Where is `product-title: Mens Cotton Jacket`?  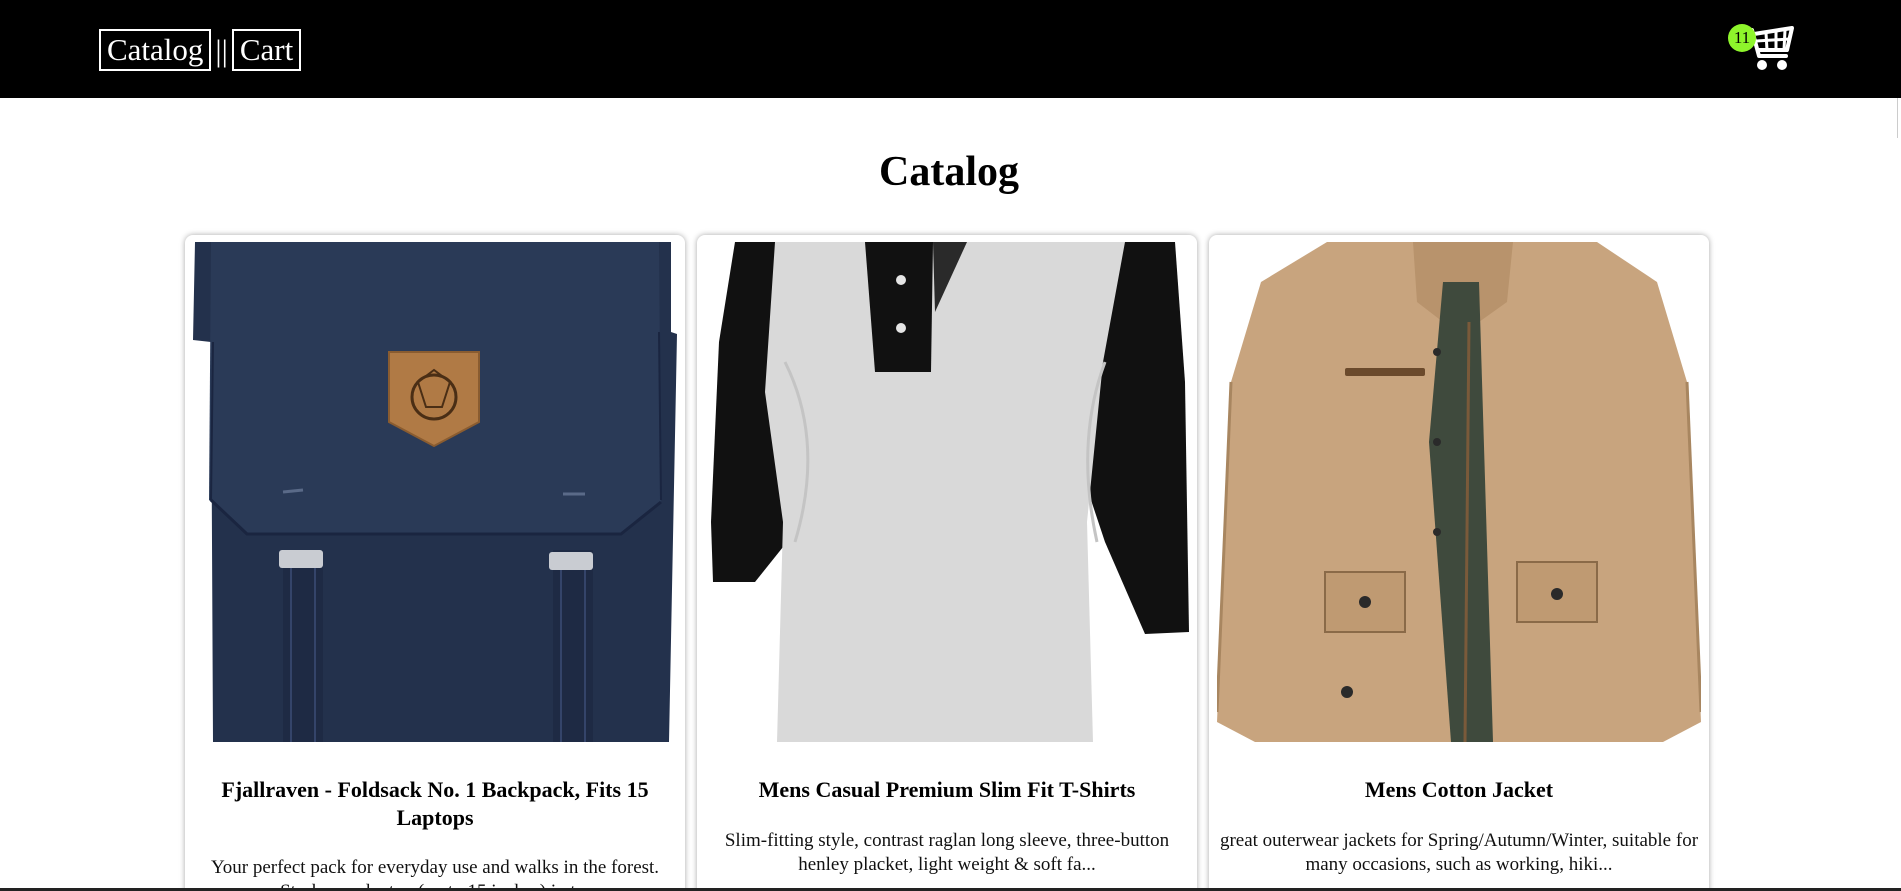 product-title: Mens Cotton Jacket is located at coordinates (1459, 789).